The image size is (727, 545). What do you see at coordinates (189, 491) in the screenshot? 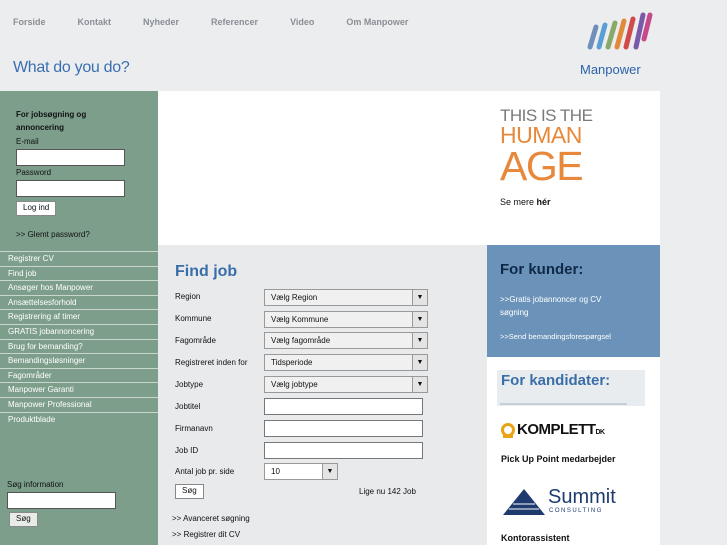
I see `find-job-search-button: Søg` at bounding box center [189, 491].